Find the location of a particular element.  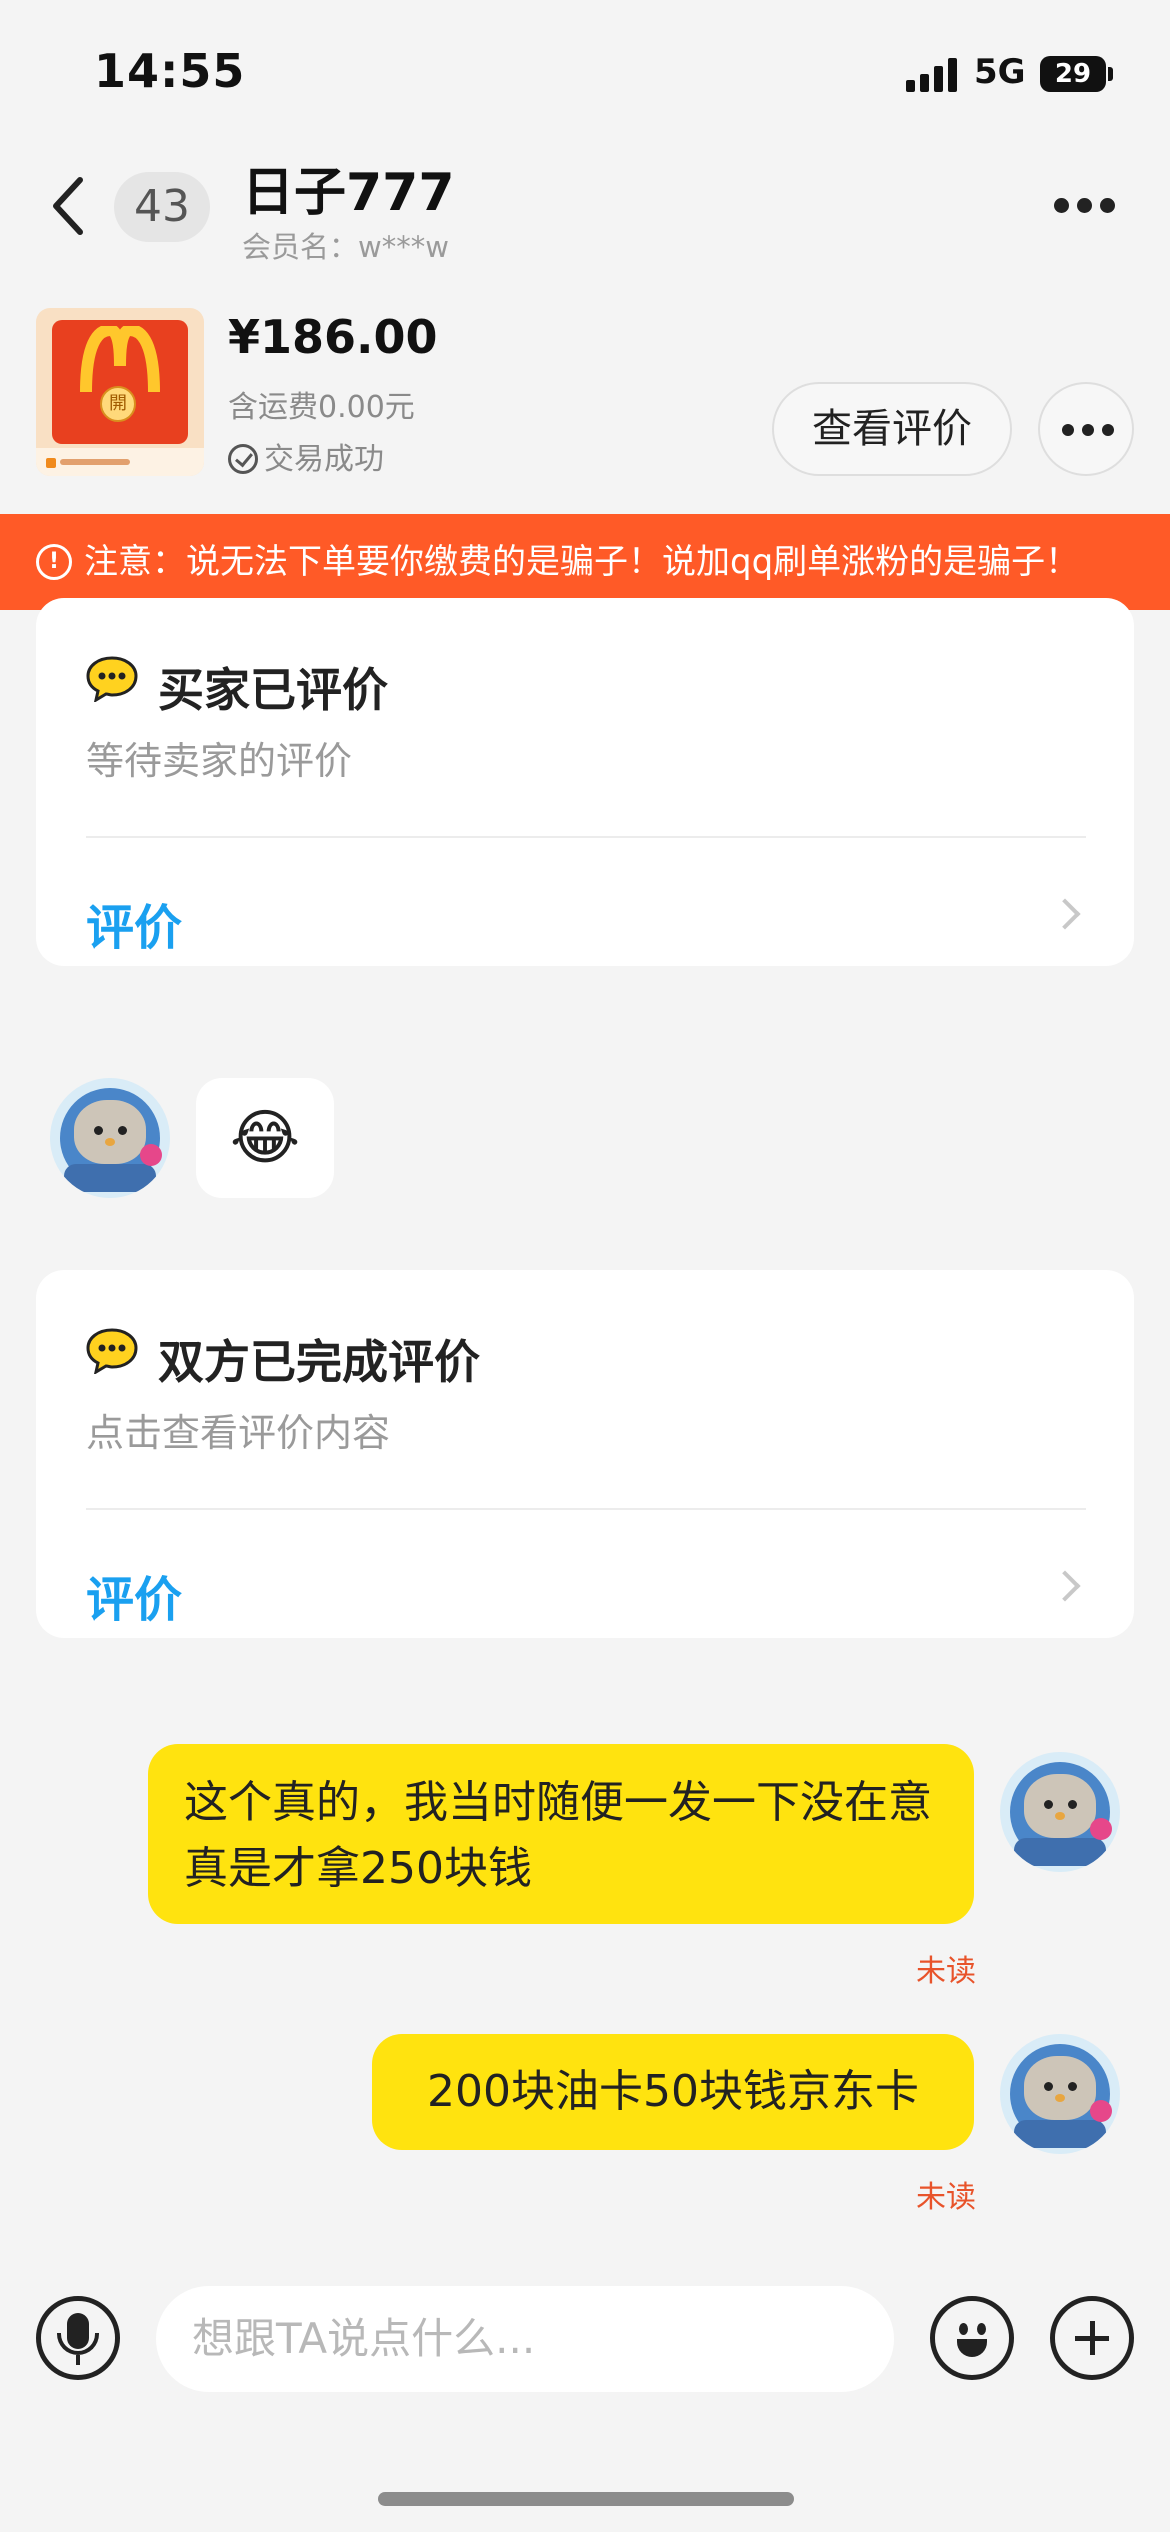

product-image-strip is located at coordinates (120, 462).